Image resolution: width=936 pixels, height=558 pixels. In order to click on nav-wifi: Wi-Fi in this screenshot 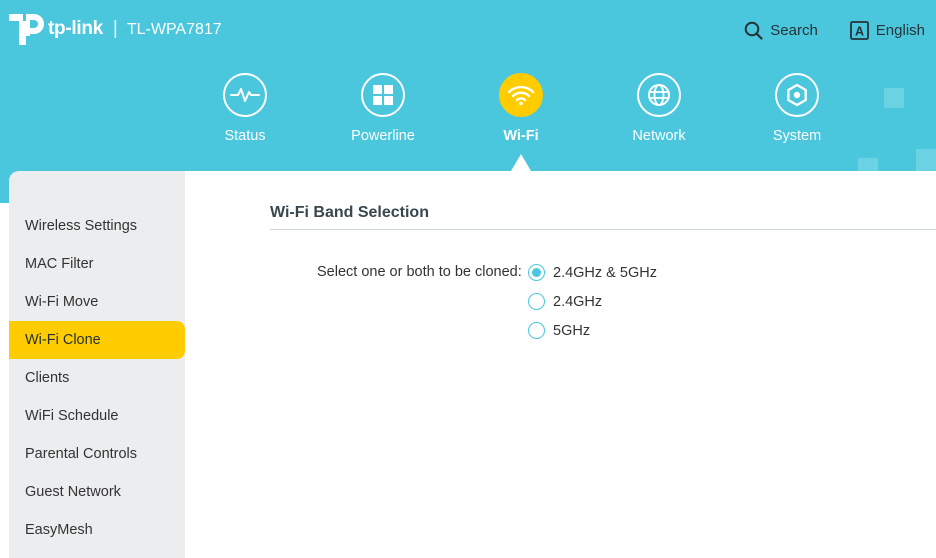, I will do `click(521, 108)`.